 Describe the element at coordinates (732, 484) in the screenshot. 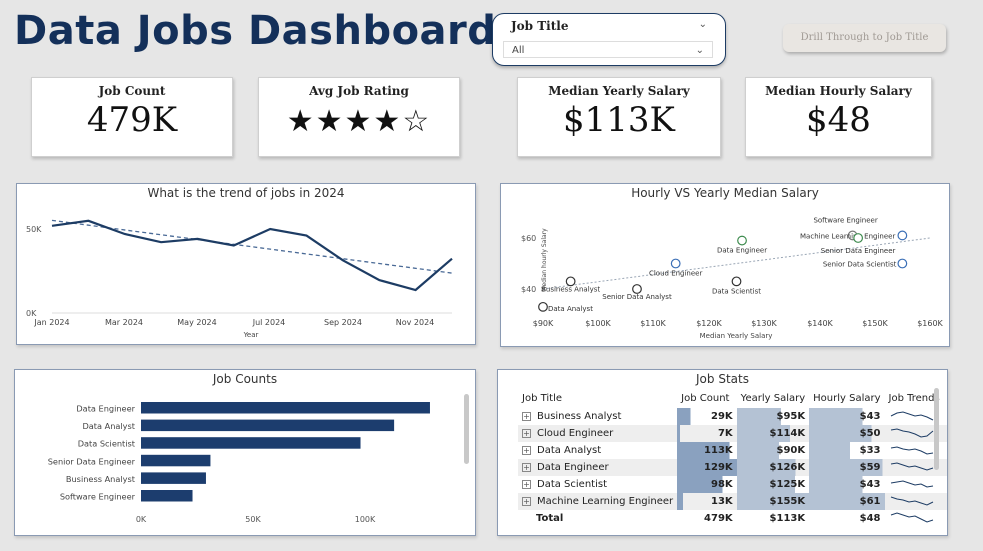

I see `table-row: + Data Scientist 98K $125K $43` at that location.